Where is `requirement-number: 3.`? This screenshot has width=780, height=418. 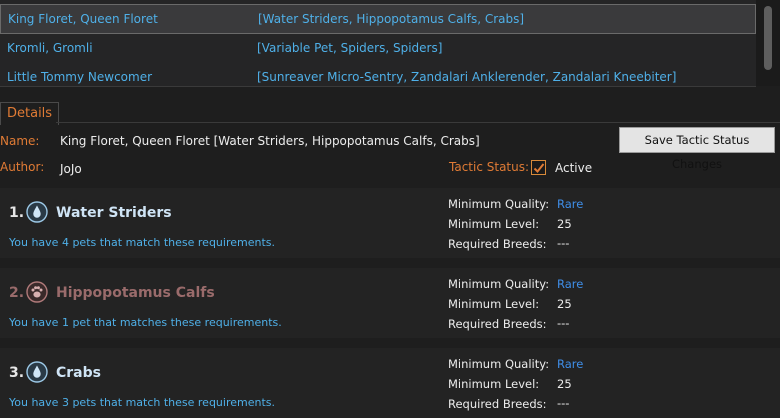 requirement-number: 3. is located at coordinates (17, 373).